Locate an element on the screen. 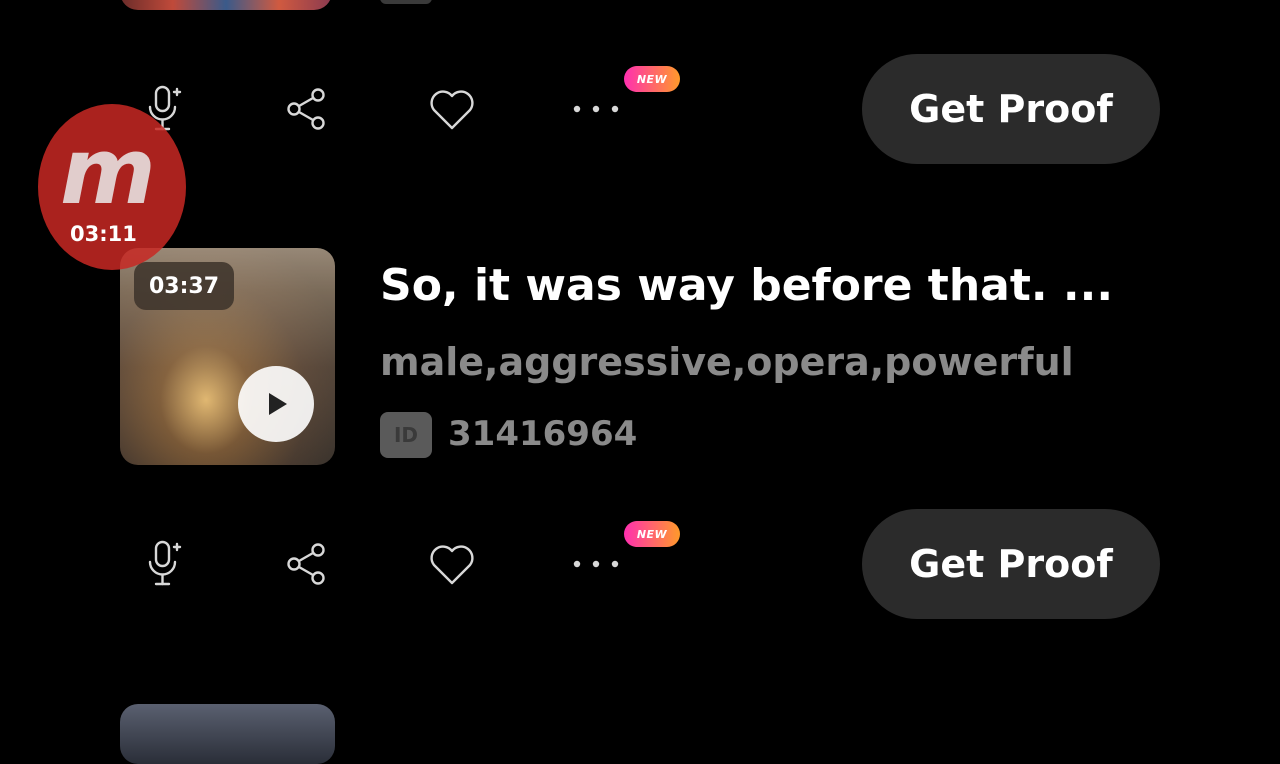 The width and height of the screenshot is (1280, 764). previous-track-thumbnail is located at coordinates (226, 5).